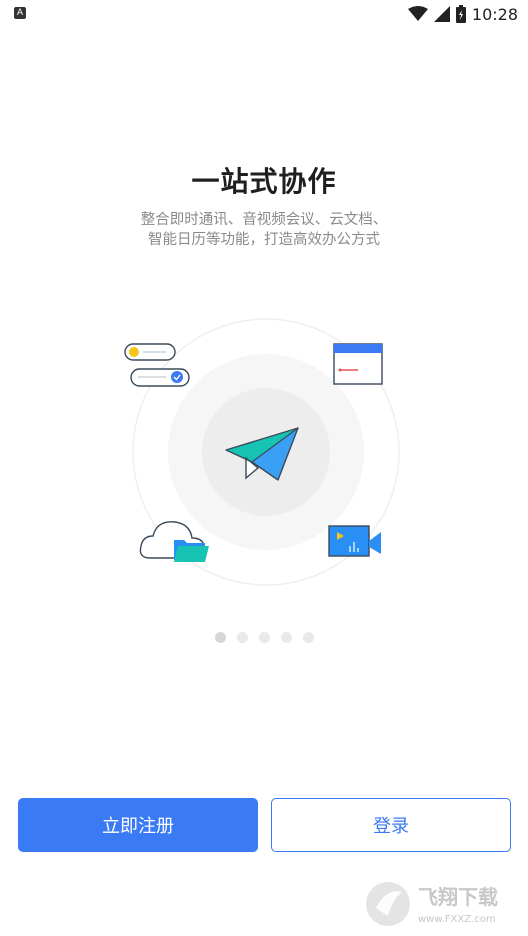 This screenshot has height=936, width=528. I want to click on watermark-url: www.FXXZ.com, so click(457, 919).